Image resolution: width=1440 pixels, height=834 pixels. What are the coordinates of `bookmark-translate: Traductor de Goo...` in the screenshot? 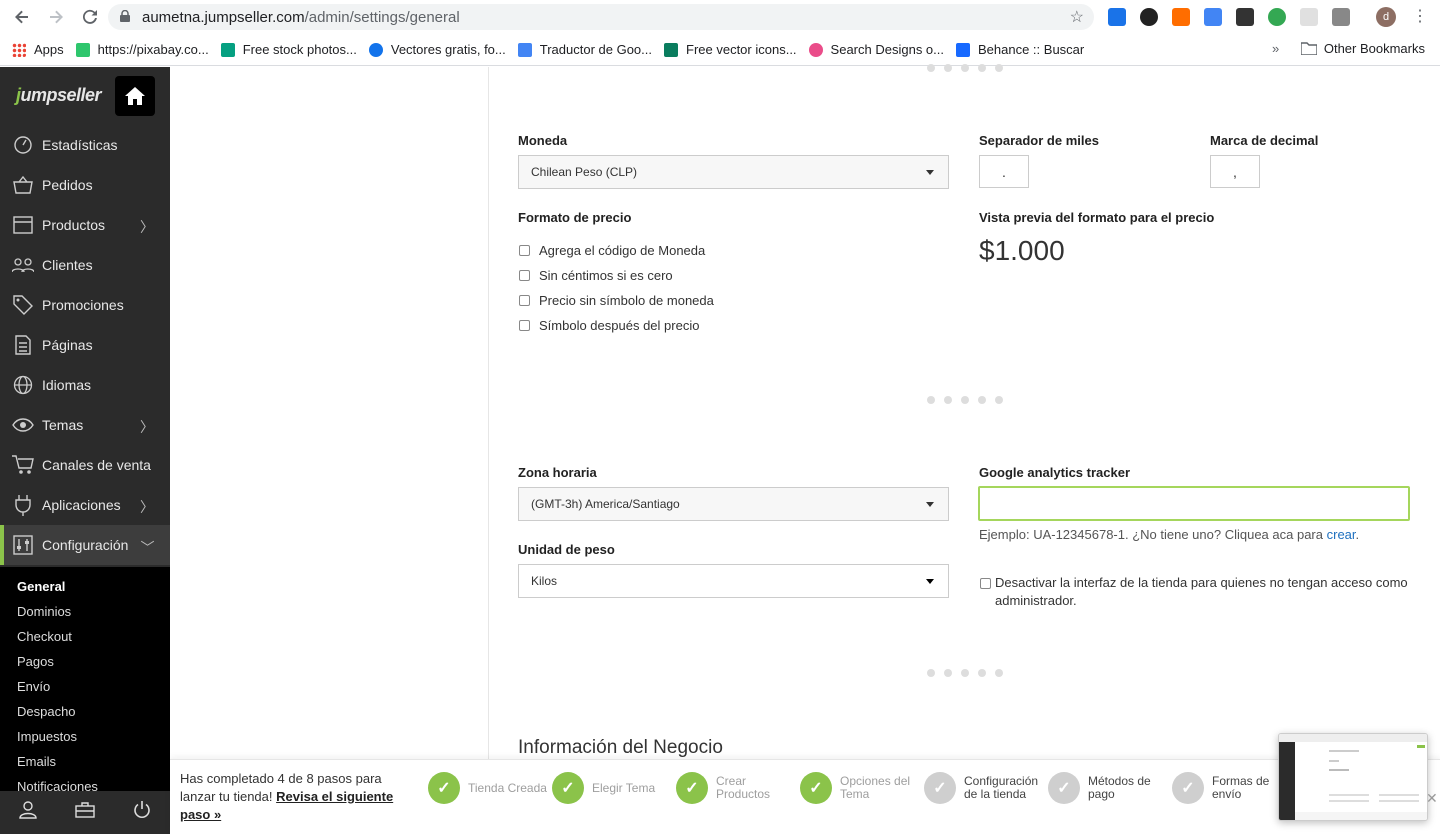 It's located at (584, 49).